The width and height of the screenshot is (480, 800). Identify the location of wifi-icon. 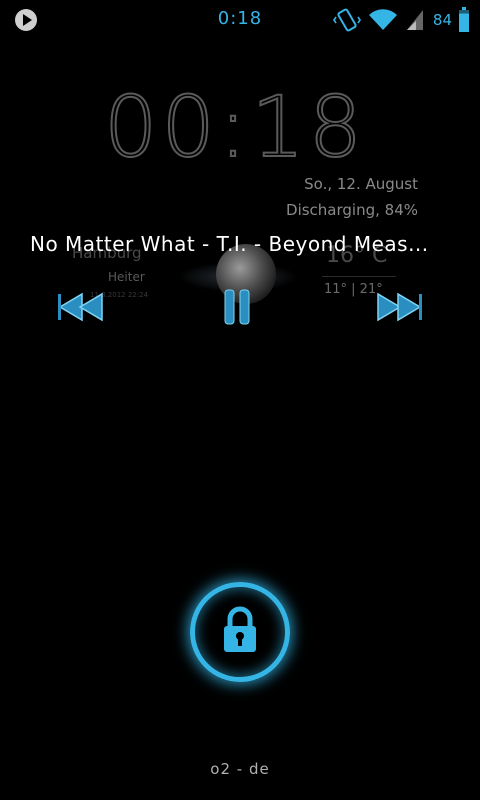
(382, 20).